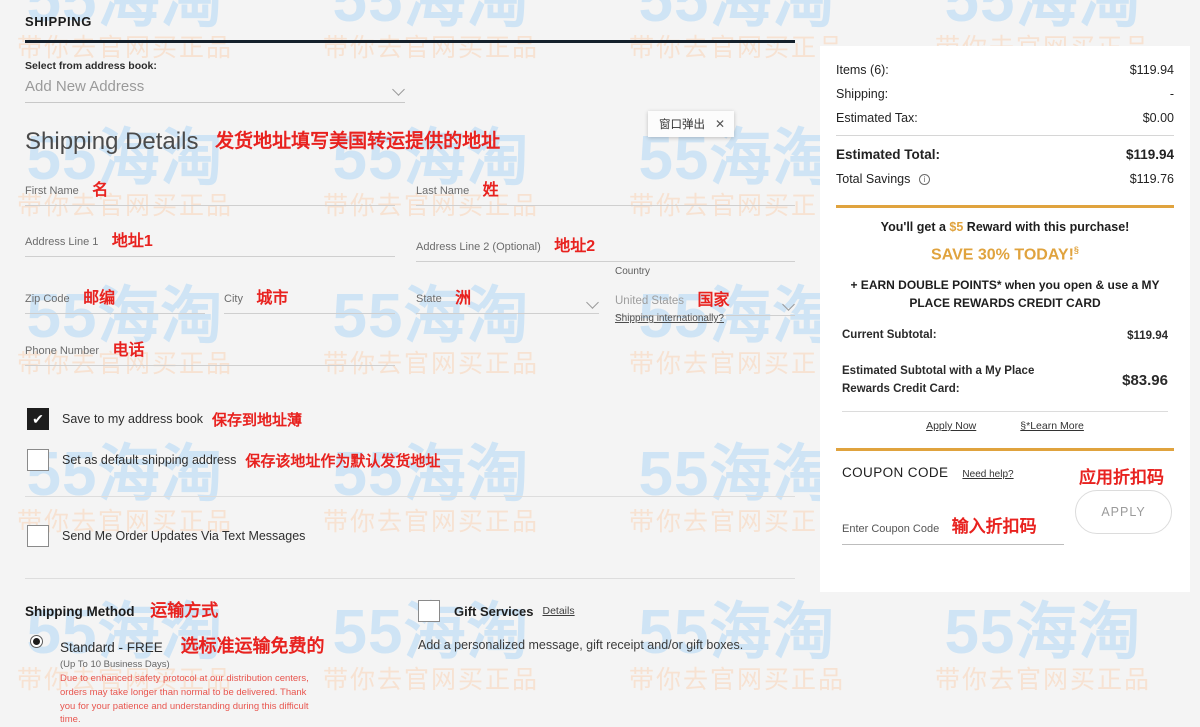 This screenshot has height=727, width=1200. What do you see at coordinates (1121, 477) in the screenshot?
I see `coupon-annotation: 应用折扣码` at bounding box center [1121, 477].